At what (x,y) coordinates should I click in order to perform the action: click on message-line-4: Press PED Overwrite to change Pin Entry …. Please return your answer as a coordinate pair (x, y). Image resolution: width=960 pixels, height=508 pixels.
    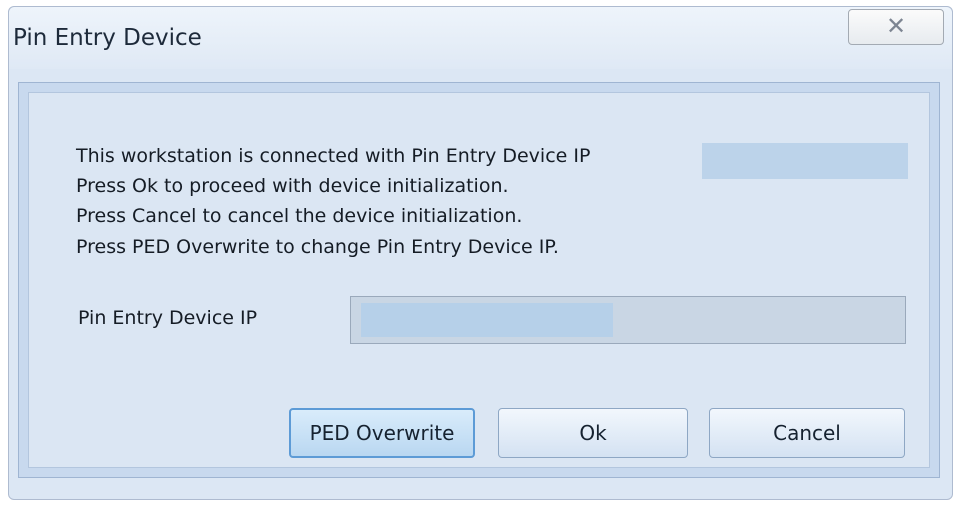
    Looking at the image, I should click on (317, 247).